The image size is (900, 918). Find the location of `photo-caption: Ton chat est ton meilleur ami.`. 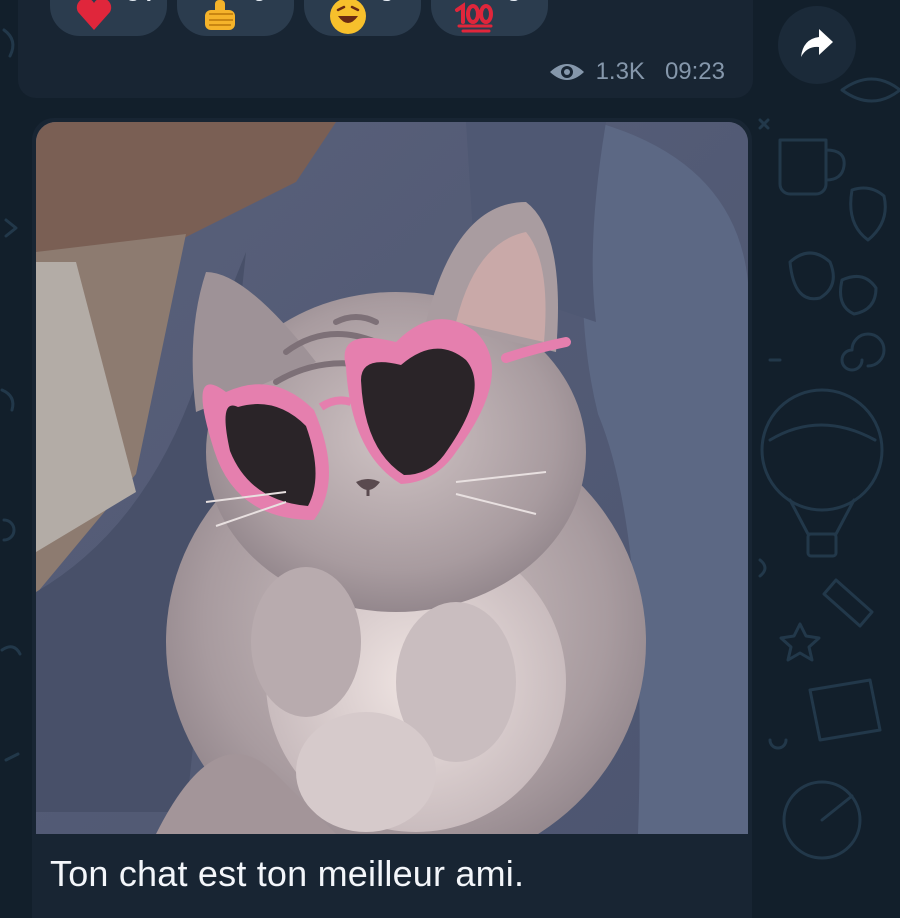

photo-caption: Ton chat est ton meilleur ami. is located at coordinates (287, 873).